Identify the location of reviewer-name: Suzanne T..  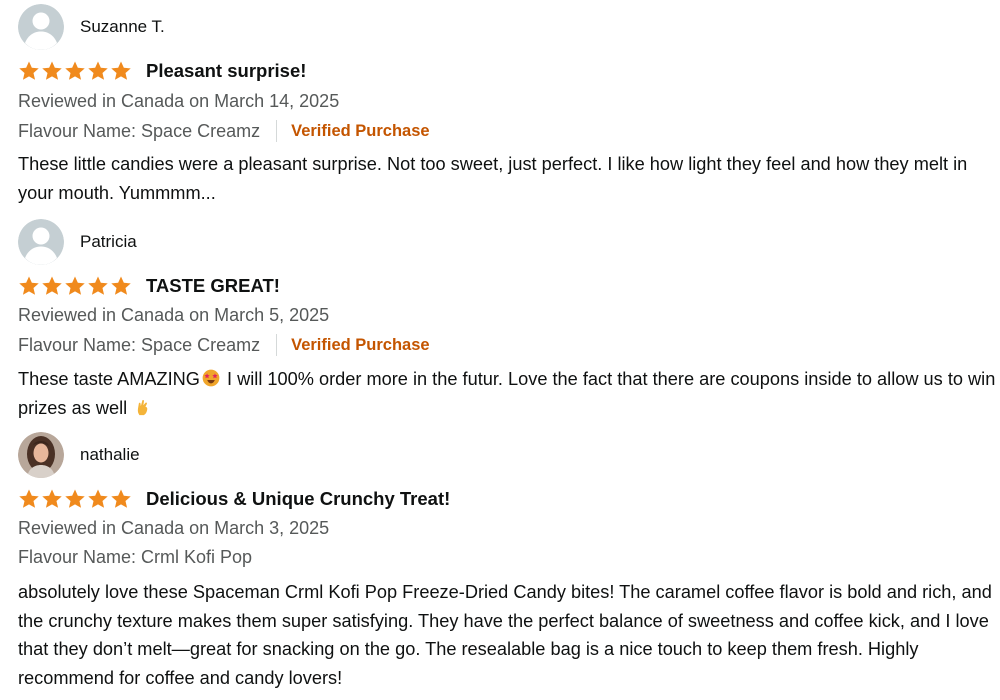
(122, 27).